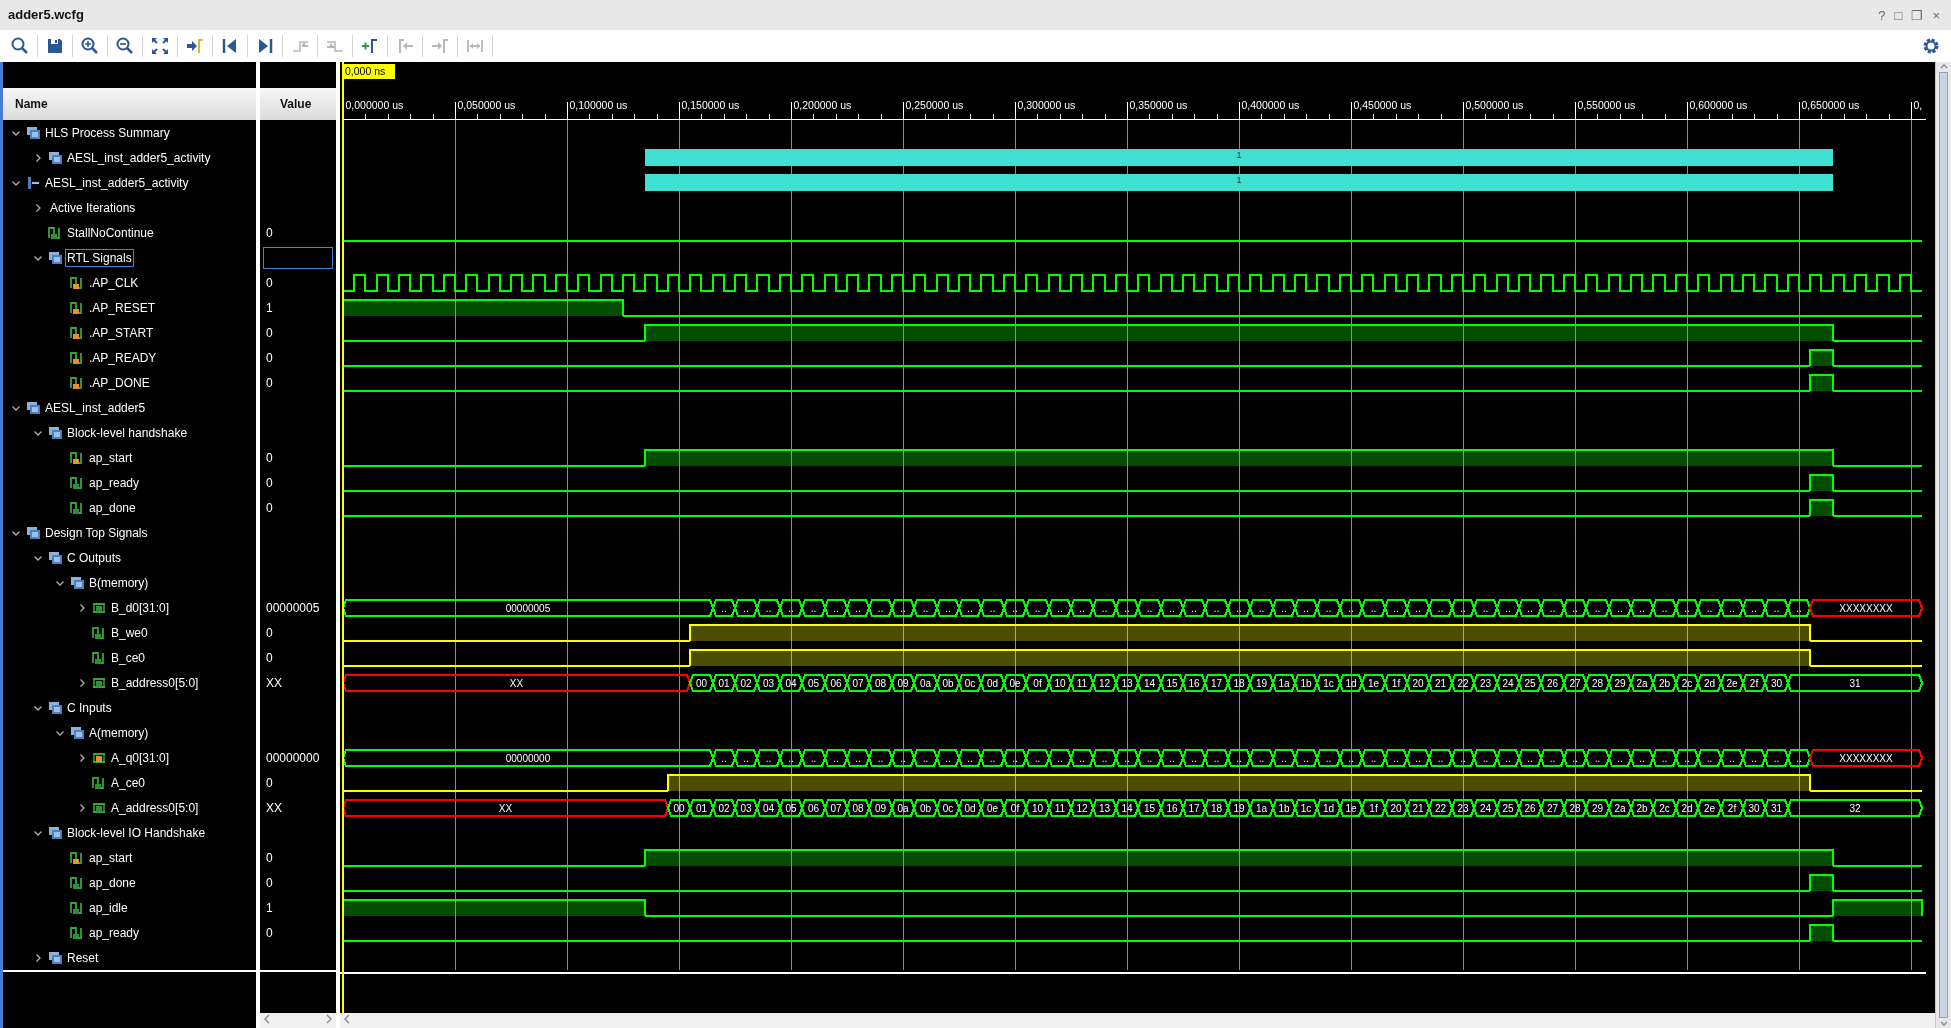  What do you see at coordinates (374, 105) in the screenshot?
I see `tick-label: 0,000000 us` at bounding box center [374, 105].